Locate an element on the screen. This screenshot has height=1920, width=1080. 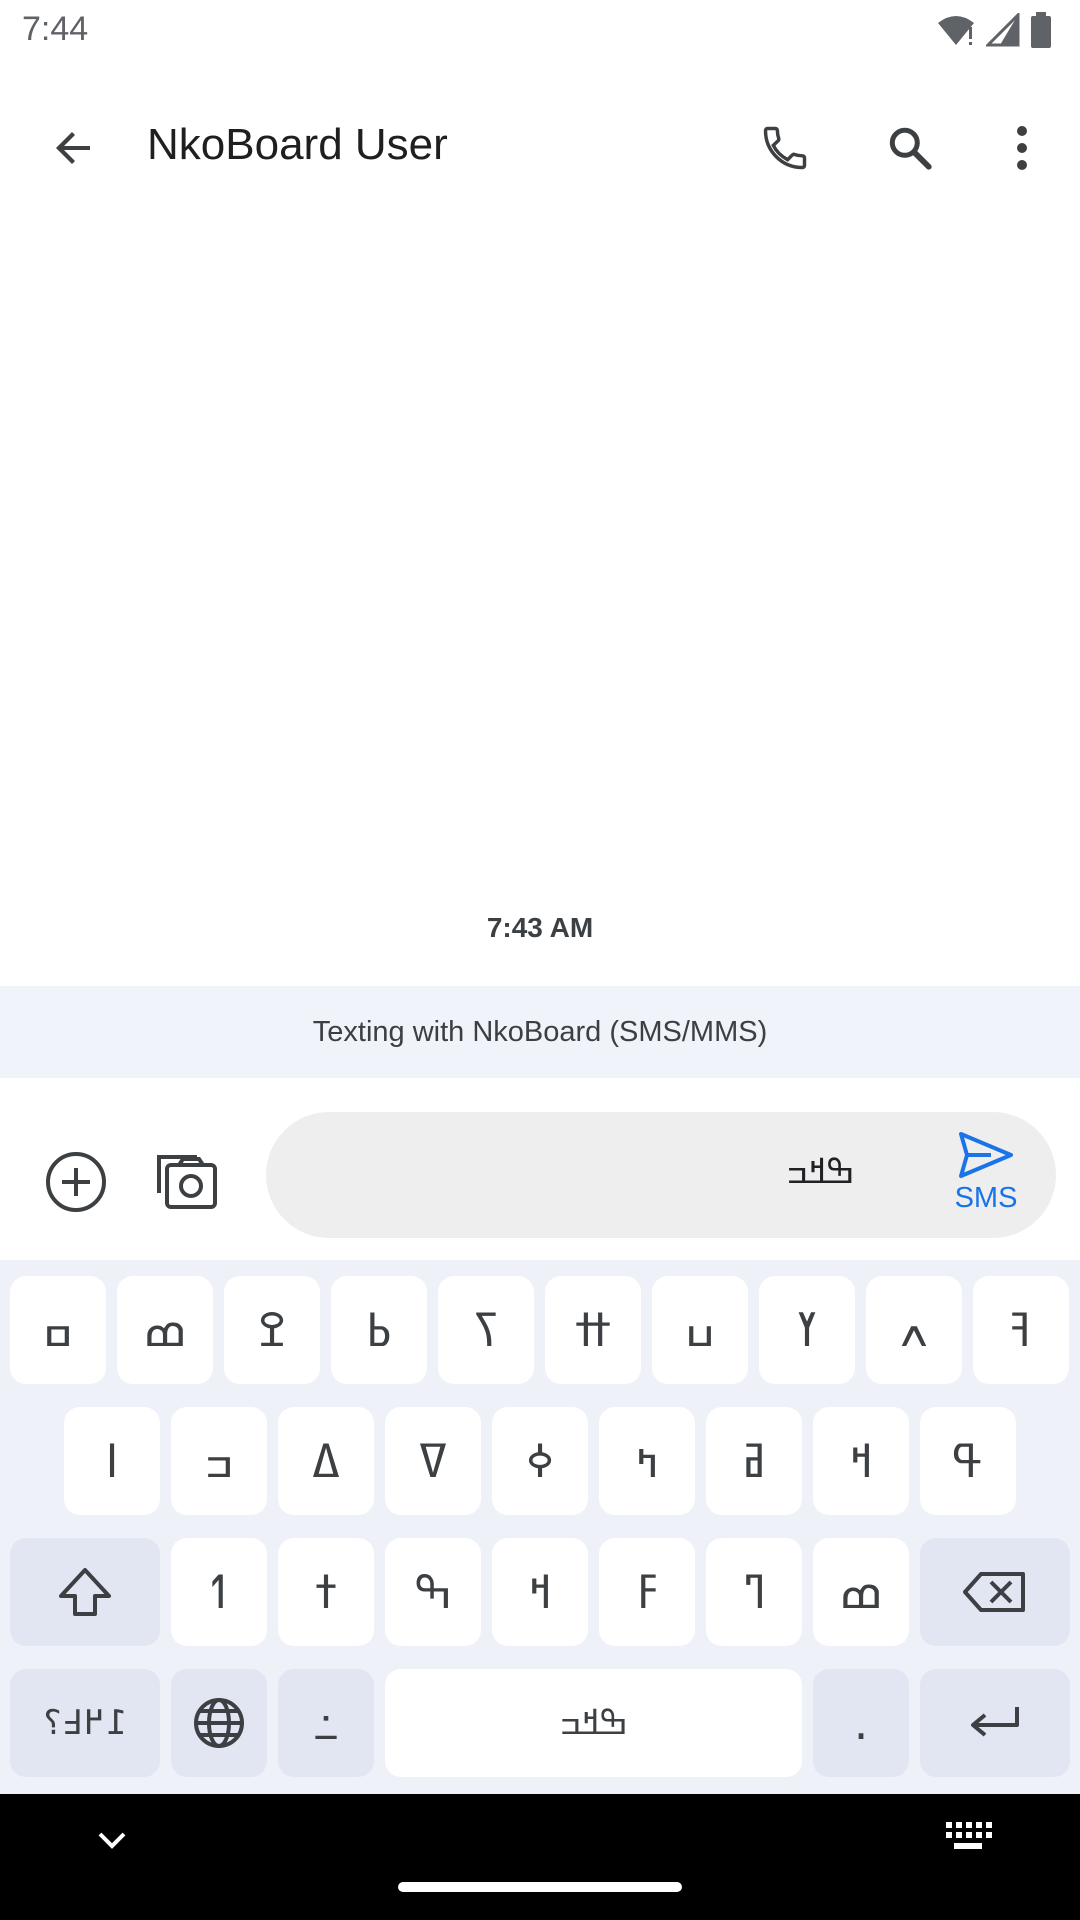
key: ߙ is located at coordinates (326, 1592).